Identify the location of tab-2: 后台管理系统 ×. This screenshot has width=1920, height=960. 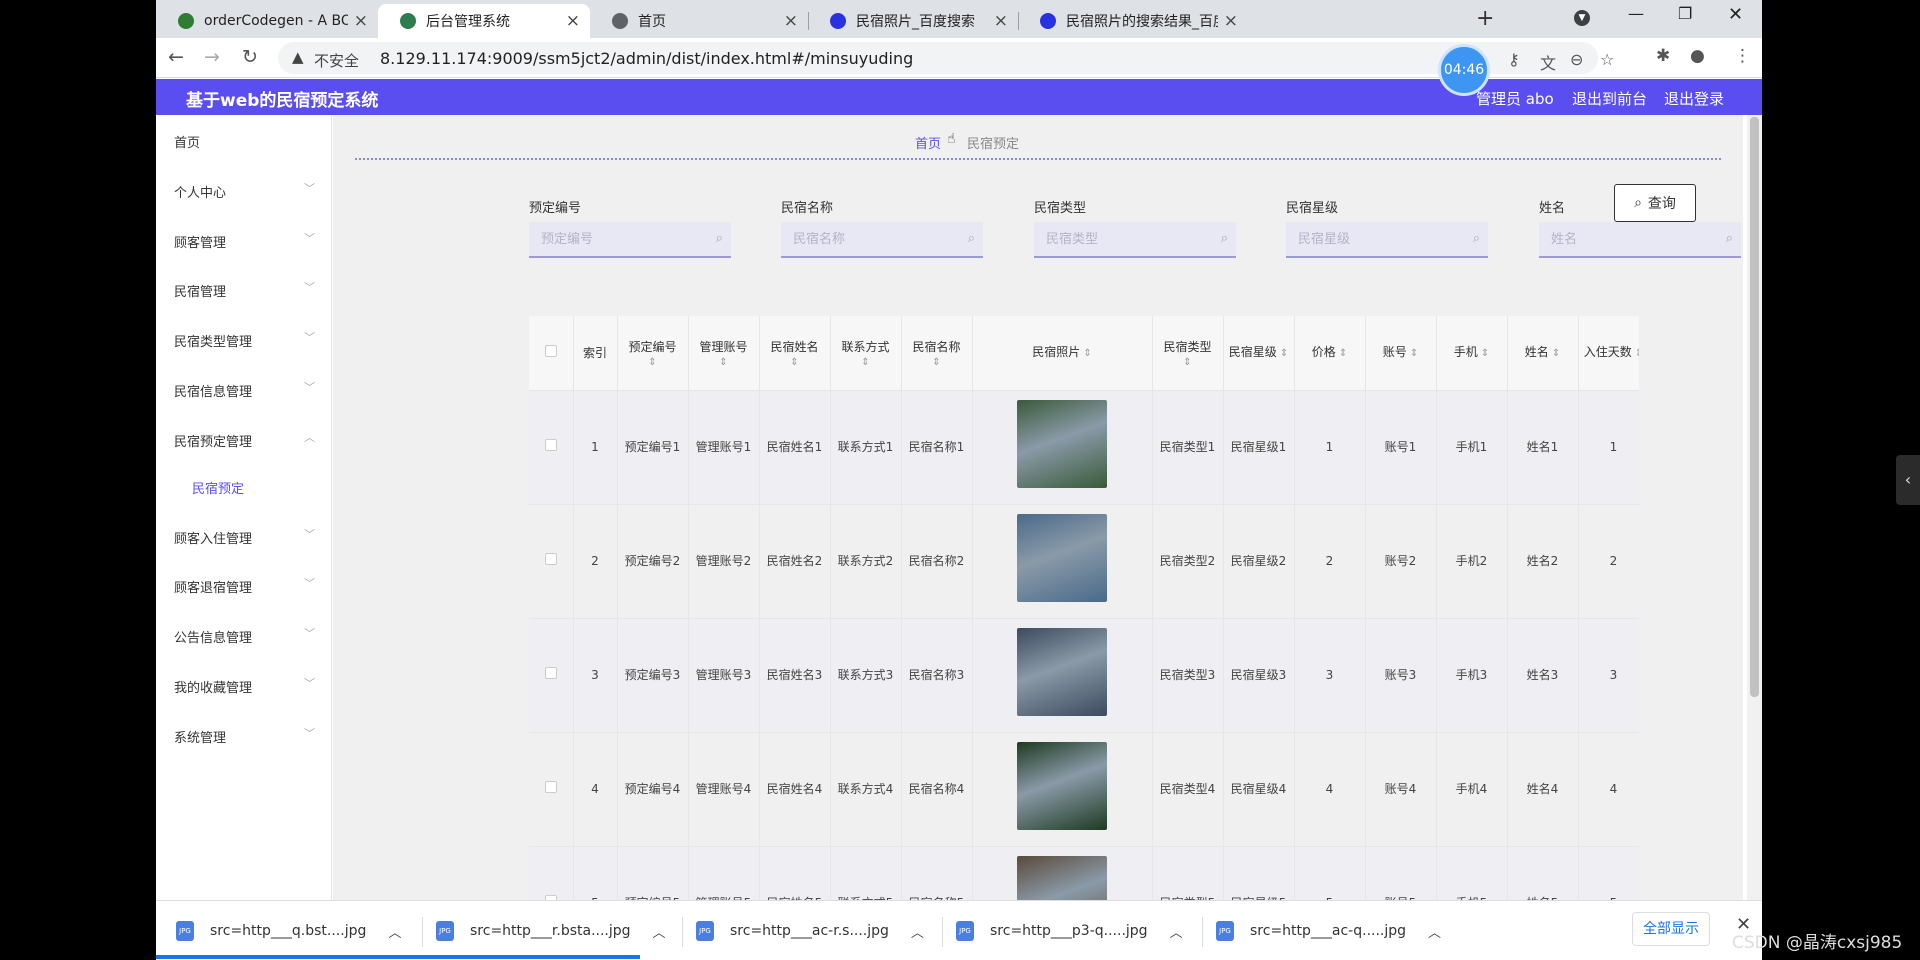
(484, 21).